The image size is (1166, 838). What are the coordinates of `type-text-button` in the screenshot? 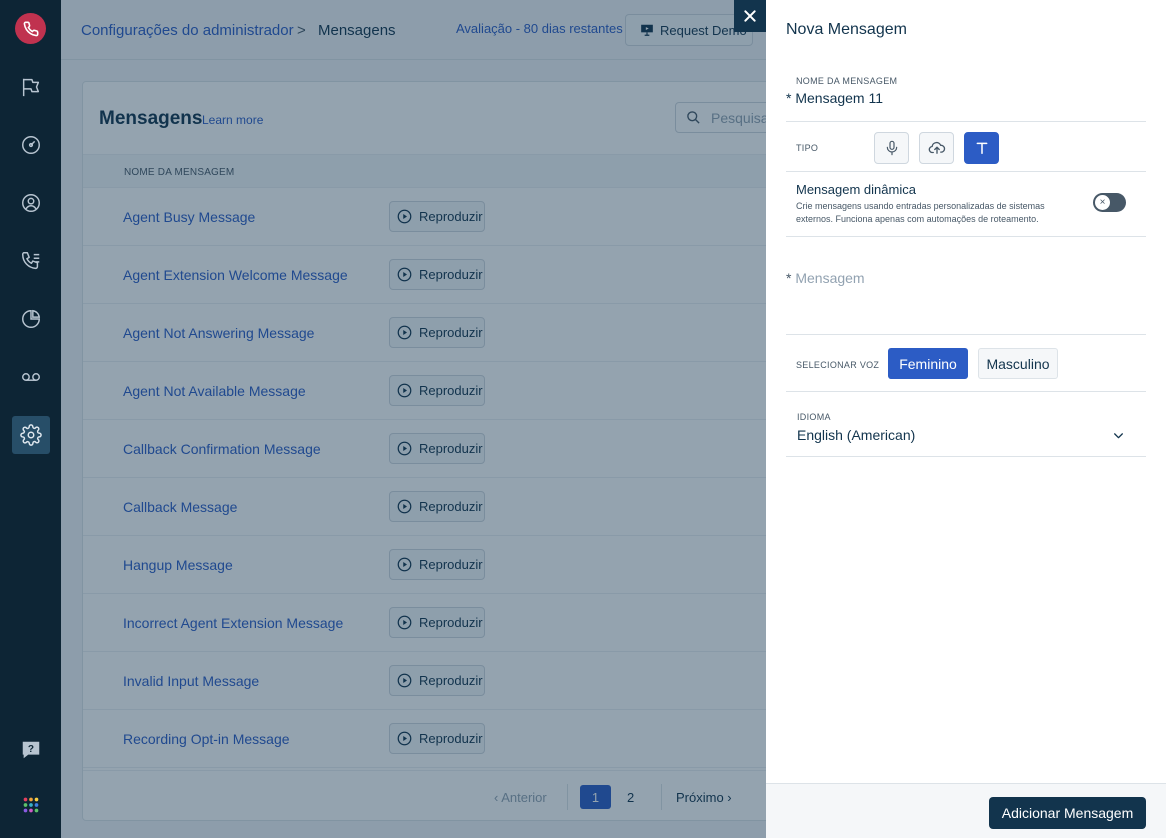 It's located at (981, 148).